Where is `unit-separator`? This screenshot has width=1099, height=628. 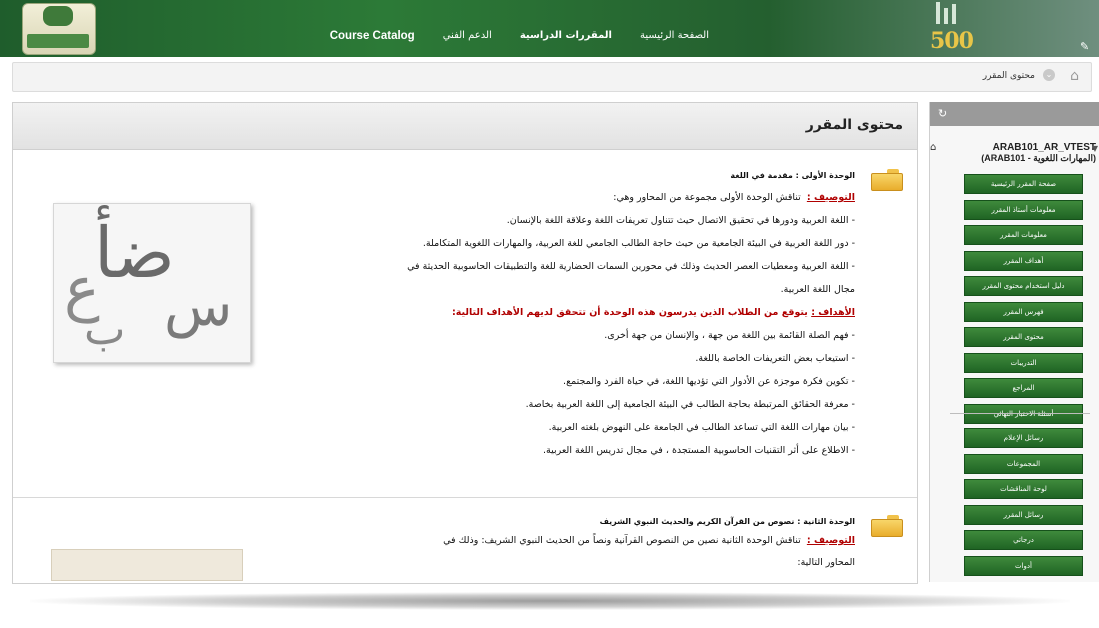
unit-separator is located at coordinates (465, 497).